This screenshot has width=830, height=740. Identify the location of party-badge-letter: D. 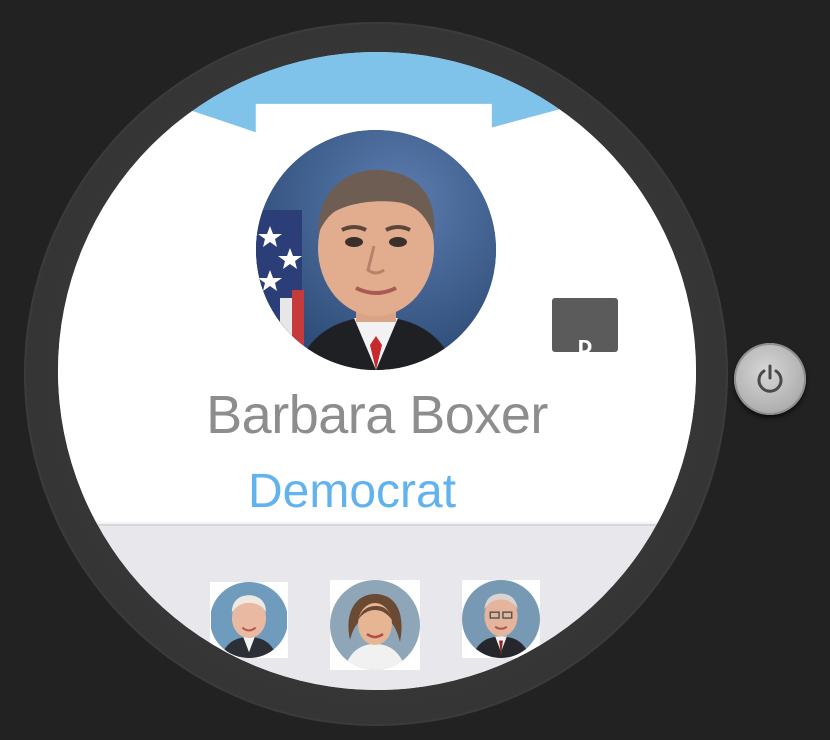
(585, 344).